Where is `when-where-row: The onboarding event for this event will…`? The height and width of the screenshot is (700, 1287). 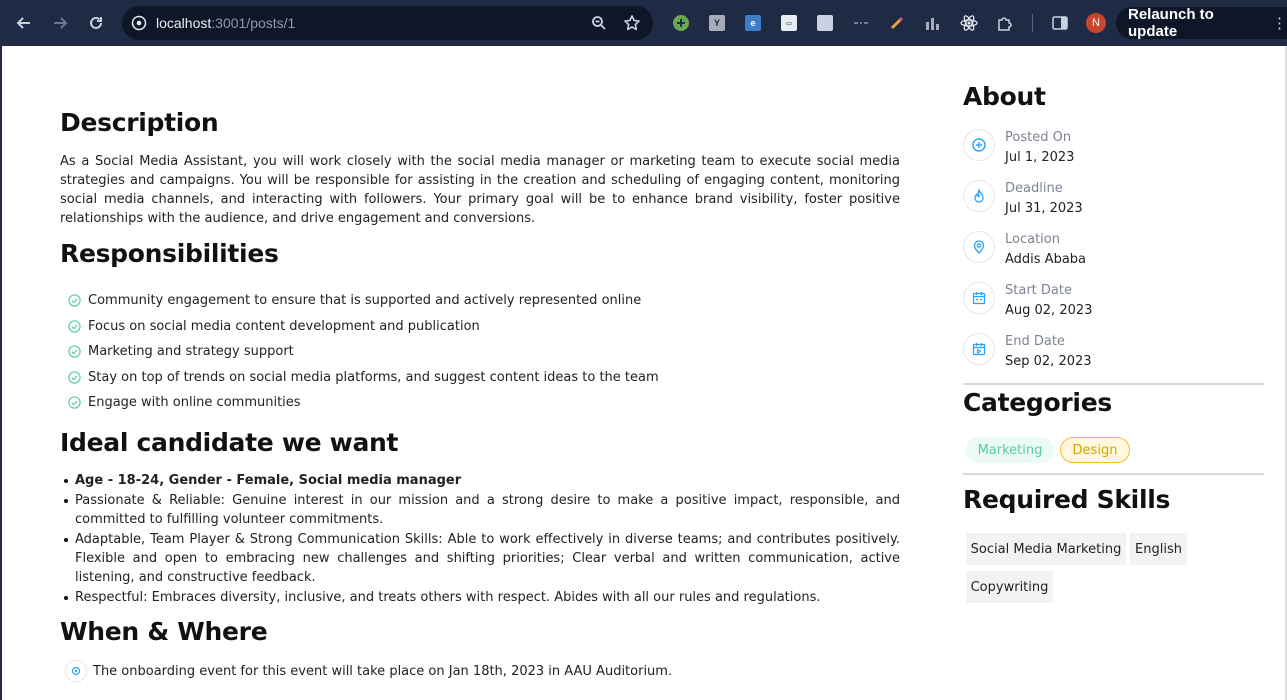 when-where-row: The onboarding event for this event will… is located at coordinates (368, 671).